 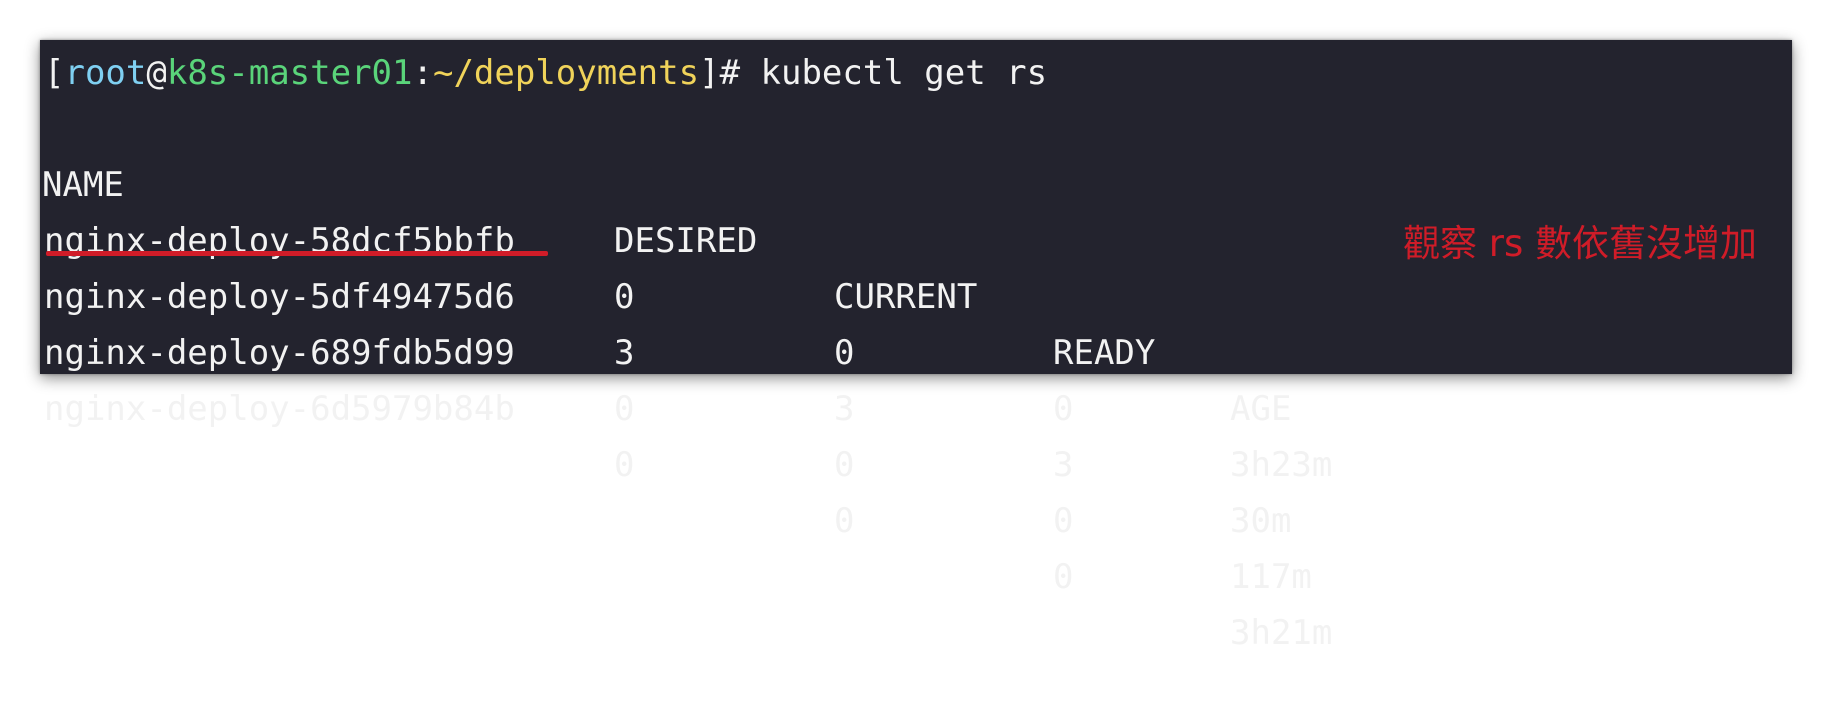 What do you see at coordinates (894, 73) in the screenshot?
I see `command-text: kubectl get rs` at bounding box center [894, 73].